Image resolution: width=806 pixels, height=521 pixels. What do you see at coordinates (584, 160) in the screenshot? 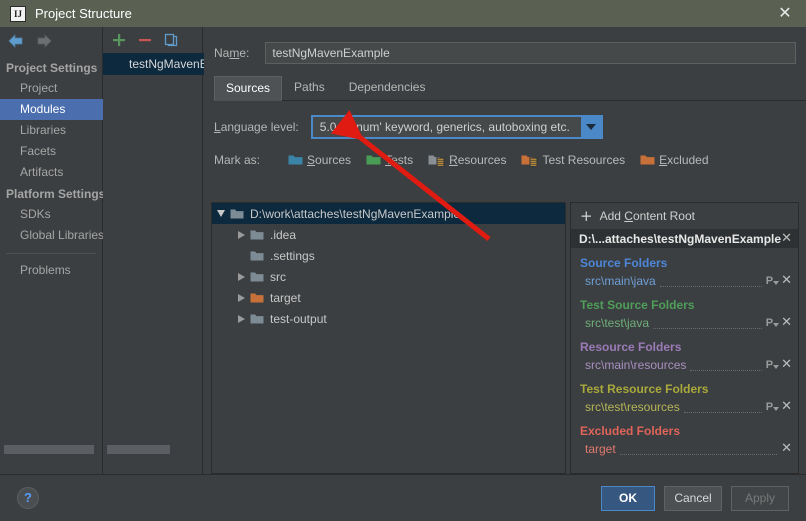
I see `mark-as-test-resources-label: Test Resources` at bounding box center [584, 160].